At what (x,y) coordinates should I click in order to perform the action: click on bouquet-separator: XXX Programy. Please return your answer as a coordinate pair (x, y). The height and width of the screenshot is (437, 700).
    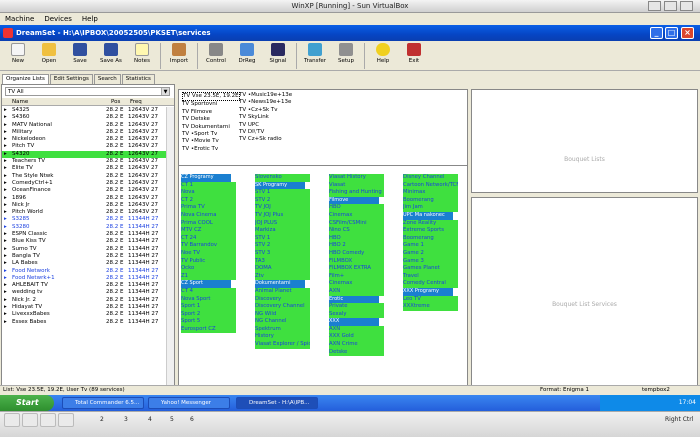
    Looking at the image, I should click on (428, 291).